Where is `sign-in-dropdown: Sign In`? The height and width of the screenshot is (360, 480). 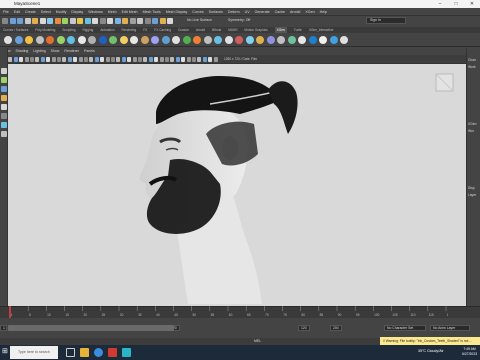 sign-in-dropdown: Sign In is located at coordinates (386, 20).